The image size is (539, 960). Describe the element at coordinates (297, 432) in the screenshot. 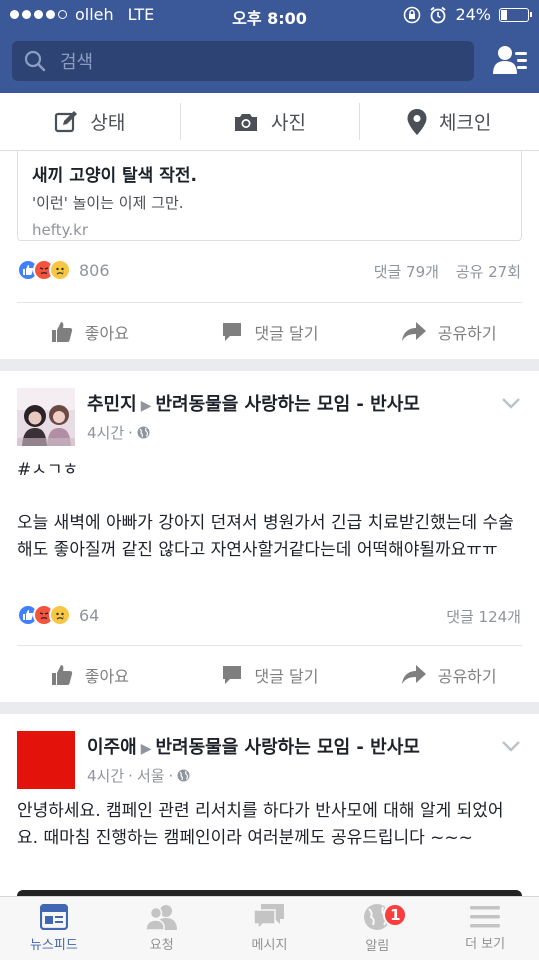

I see `post-subline: 4시간 ·` at that location.